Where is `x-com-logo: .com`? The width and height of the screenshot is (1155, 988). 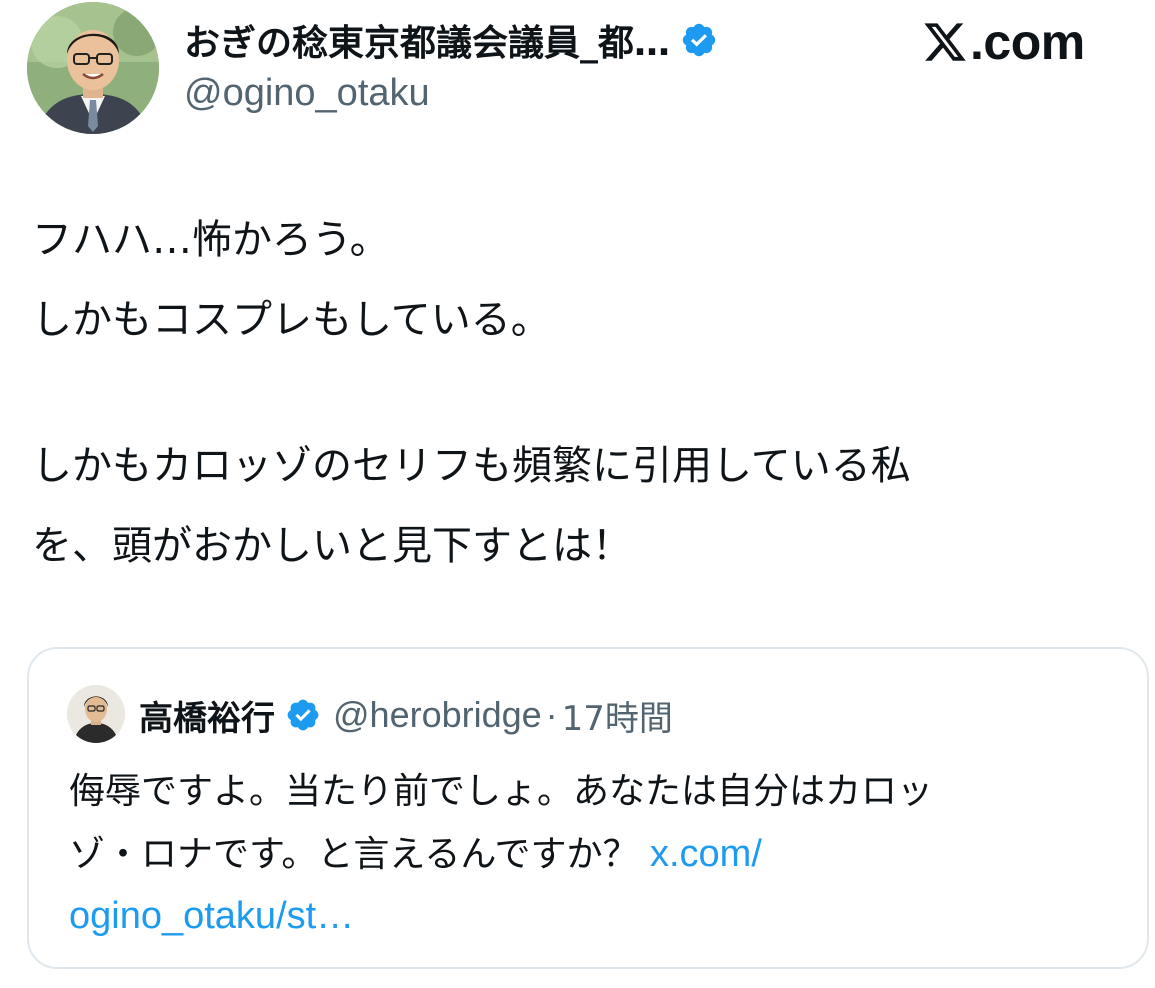
x-com-logo: .com is located at coordinates (1003, 42).